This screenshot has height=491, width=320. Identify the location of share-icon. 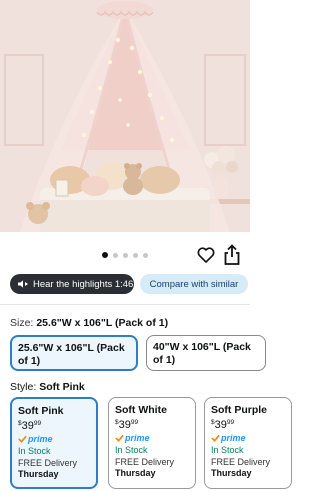
(232, 255).